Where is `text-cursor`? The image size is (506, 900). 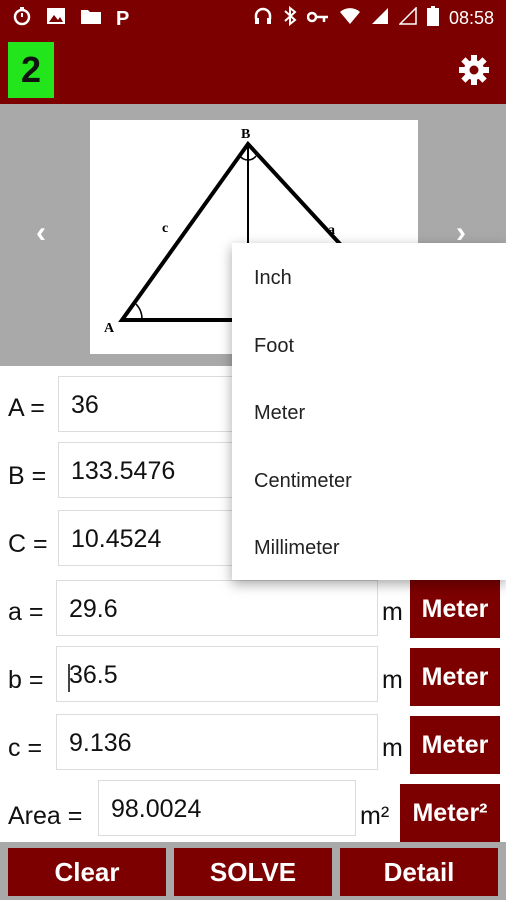
text-cursor is located at coordinates (69, 678).